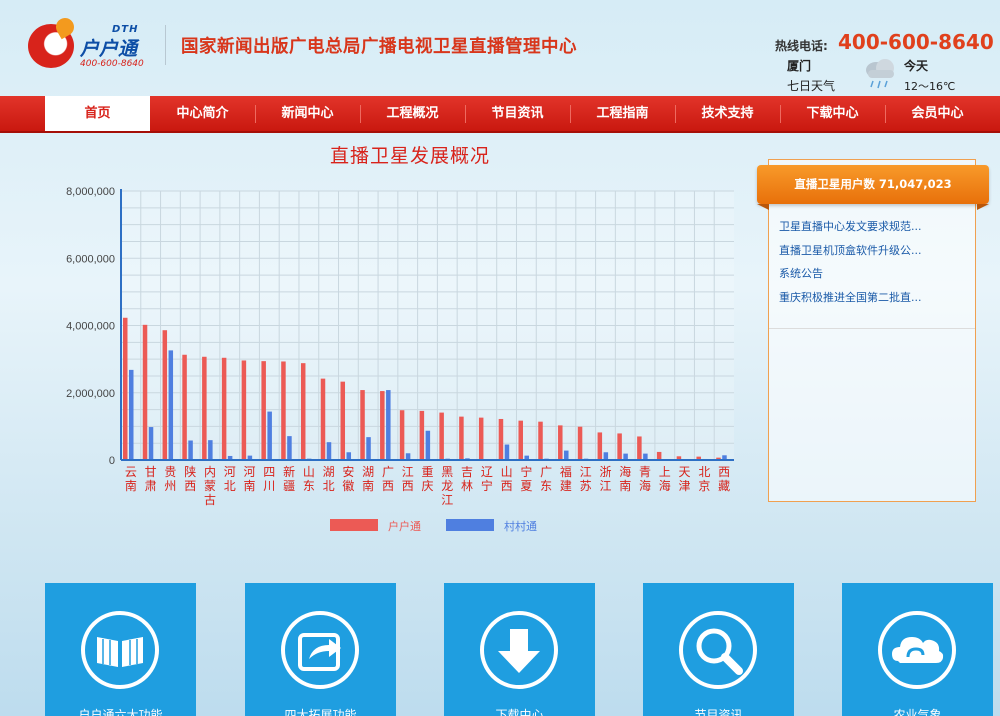  What do you see at coordinates (625, 478) in the screenshot?
I see `x-tick-label: 海南` at bounding box center [625, 478].